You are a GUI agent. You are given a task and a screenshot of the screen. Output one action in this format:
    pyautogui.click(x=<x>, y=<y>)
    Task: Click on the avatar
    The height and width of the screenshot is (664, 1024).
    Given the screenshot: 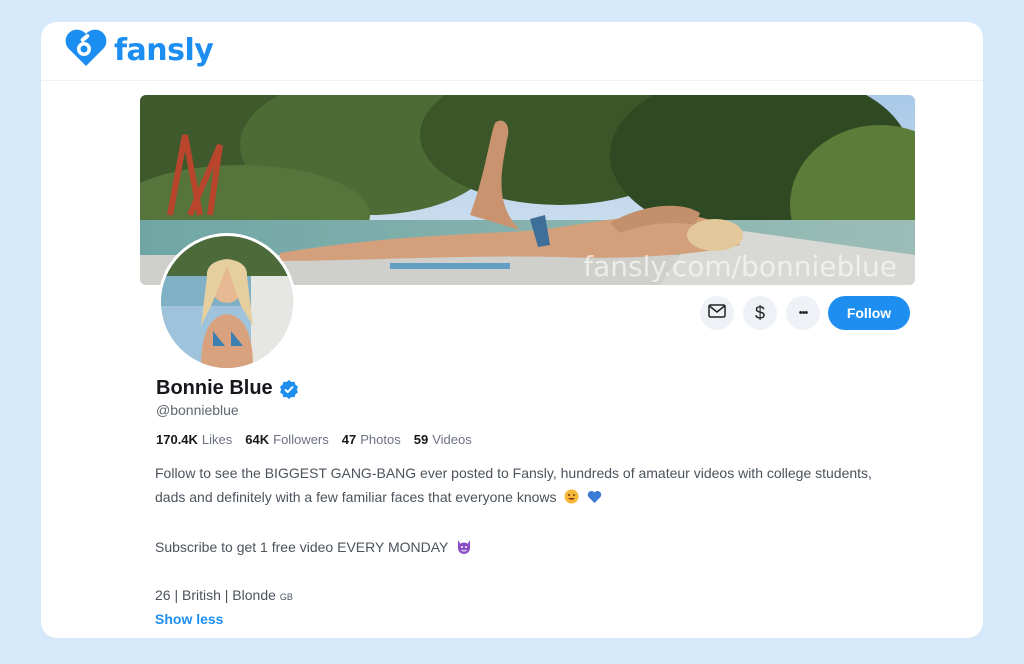 What is the action you would take?
    pyautogui.click(x=227, y=302)
    